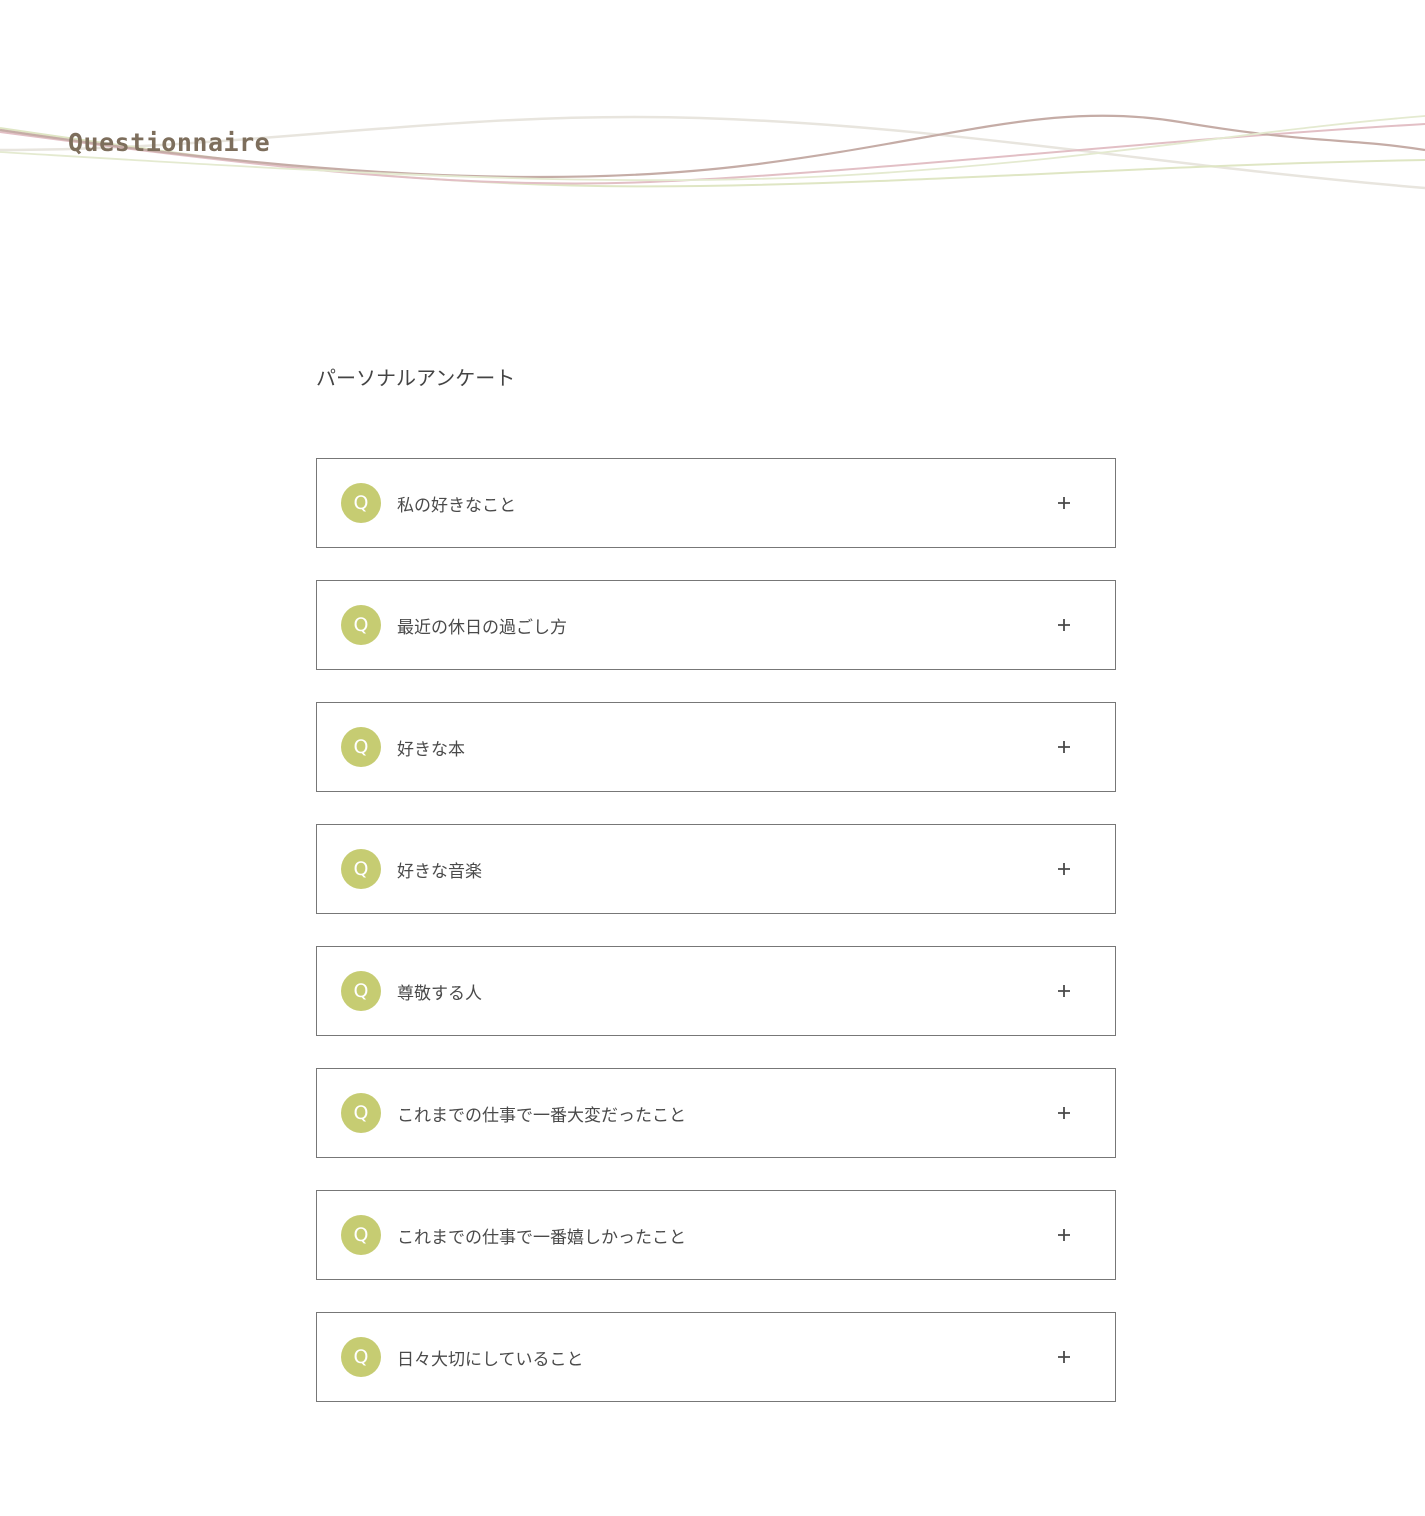 This screenshot has width=1425, height=1516. What do you see at coordinates (716, 1113) in the screenshot?
I see `faq-item: Q これまでの仕事で一番大変だったこと` at bounding box center [716, 1113].